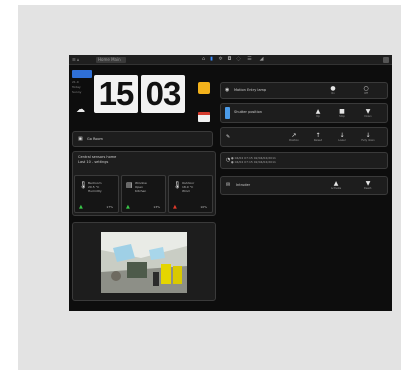  I want to click on lamp-on-button: ● On, so click(333, 90).